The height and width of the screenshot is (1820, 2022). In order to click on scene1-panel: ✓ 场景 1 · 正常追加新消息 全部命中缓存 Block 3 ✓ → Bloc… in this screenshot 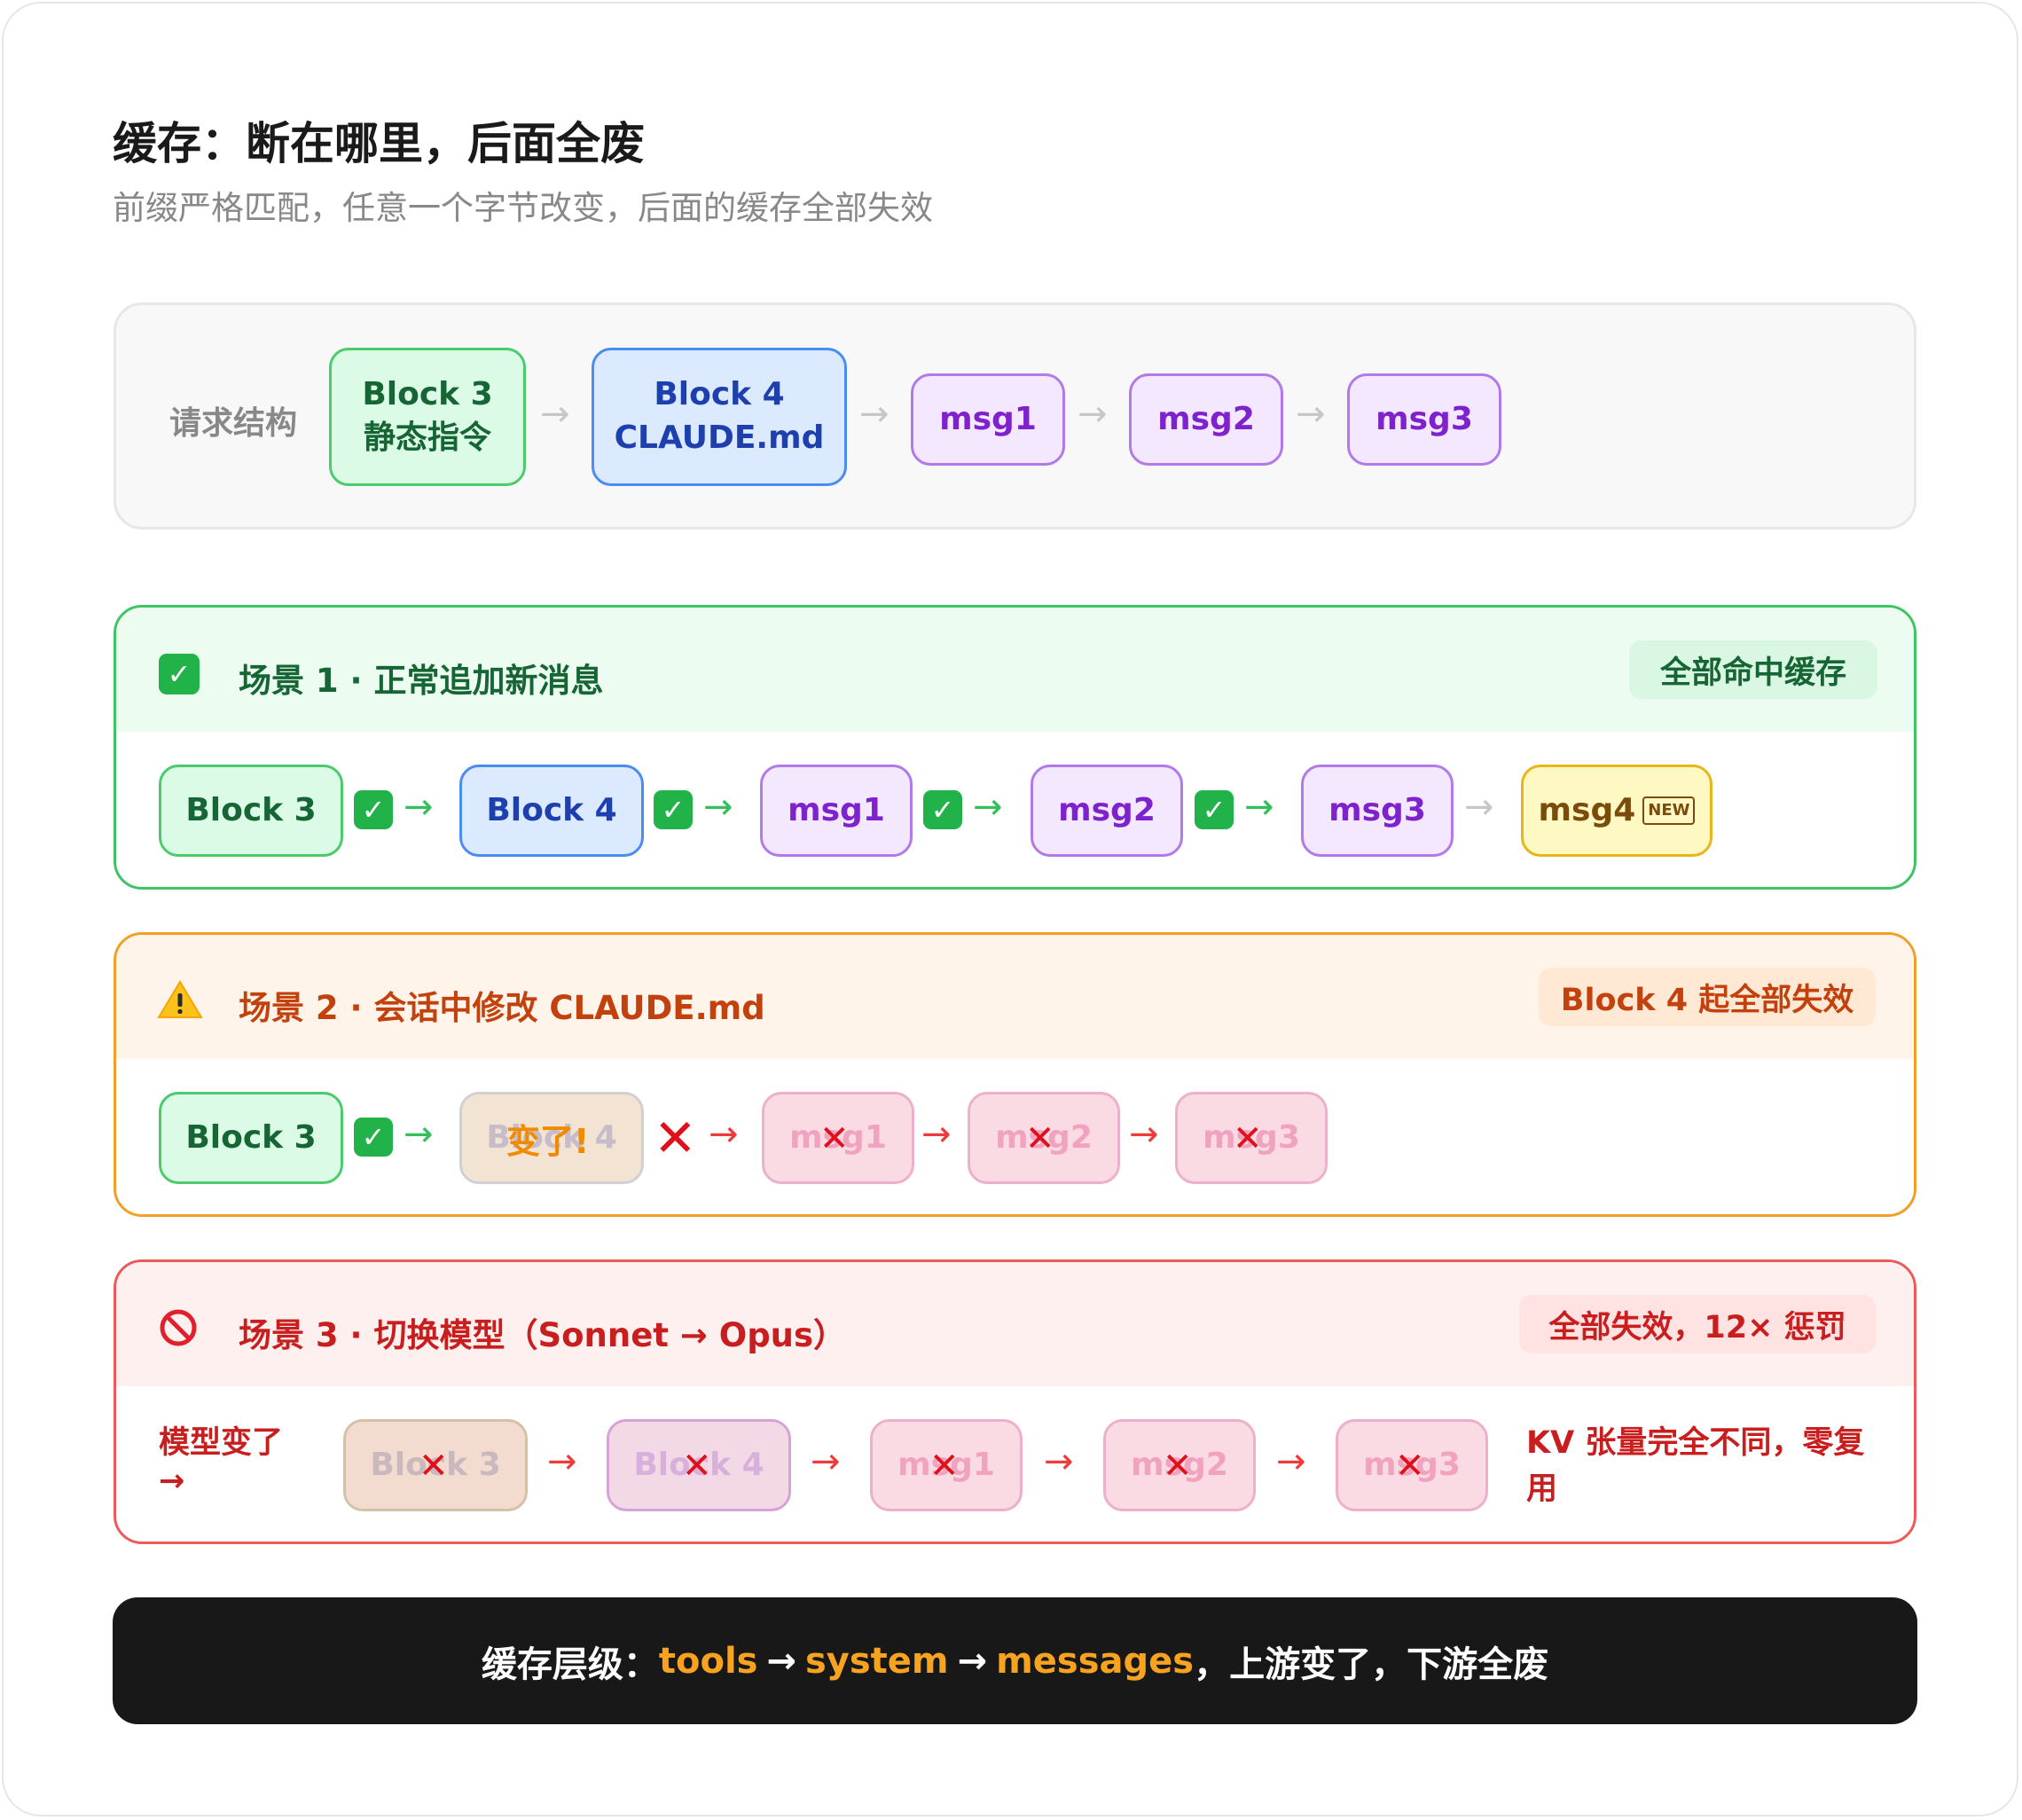, I will do `click(1015, 747)`.